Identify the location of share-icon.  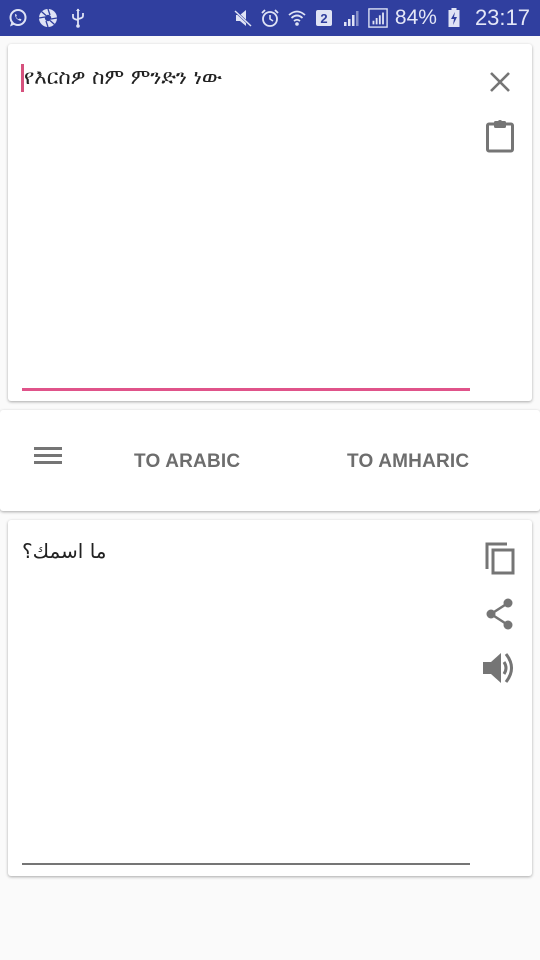
(500, 616).